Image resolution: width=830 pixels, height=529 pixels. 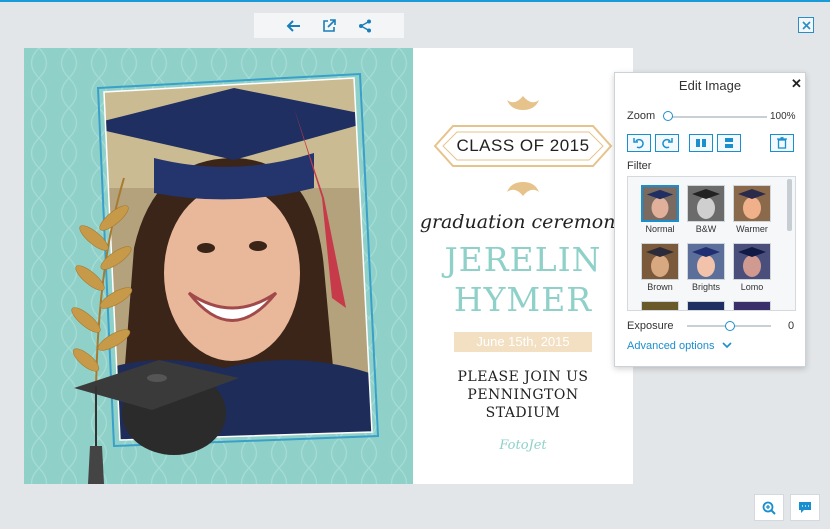 I want to click on exposure-value: 0, so click(x=791, y=326).